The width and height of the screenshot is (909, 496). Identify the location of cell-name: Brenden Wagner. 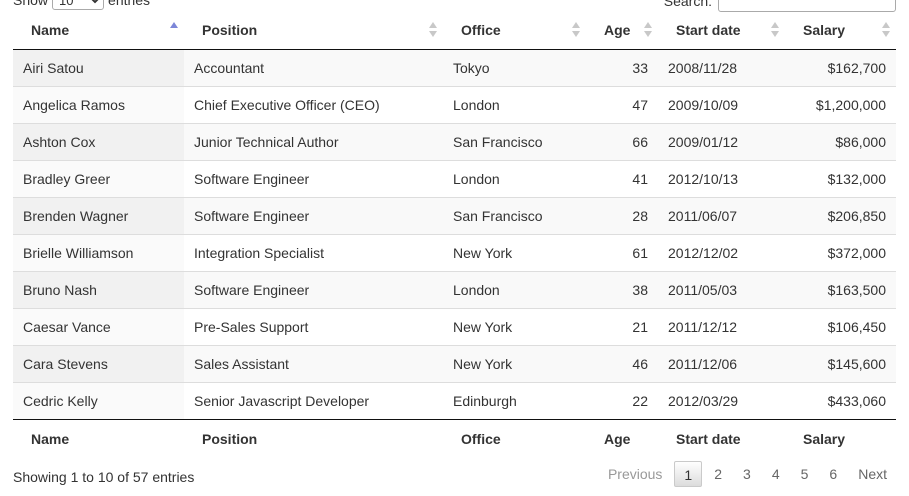
(98, 215).